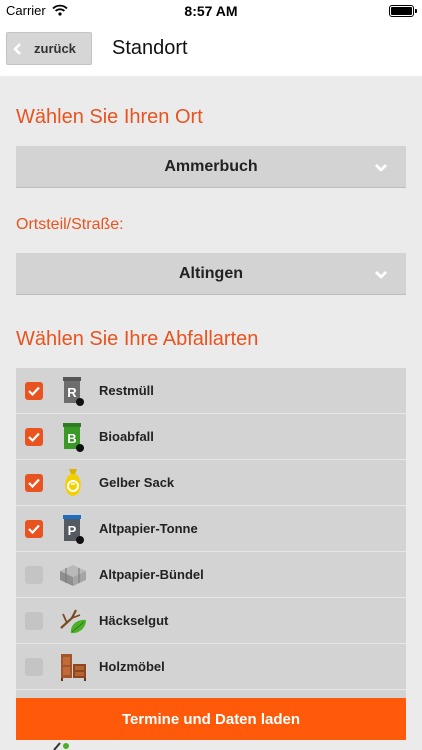 This screenshot has height=750, width=422. What do you see at coordinates (150, 48) in the screenshot?
I see `page-title: Standort` at bounding box center [150, 48].